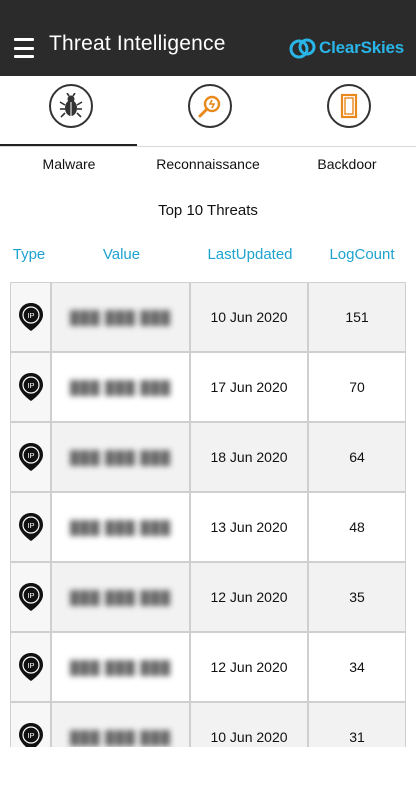 The image size is (416, 800). I want to click on page-title: Threat Intelligence, so click(137, 43).